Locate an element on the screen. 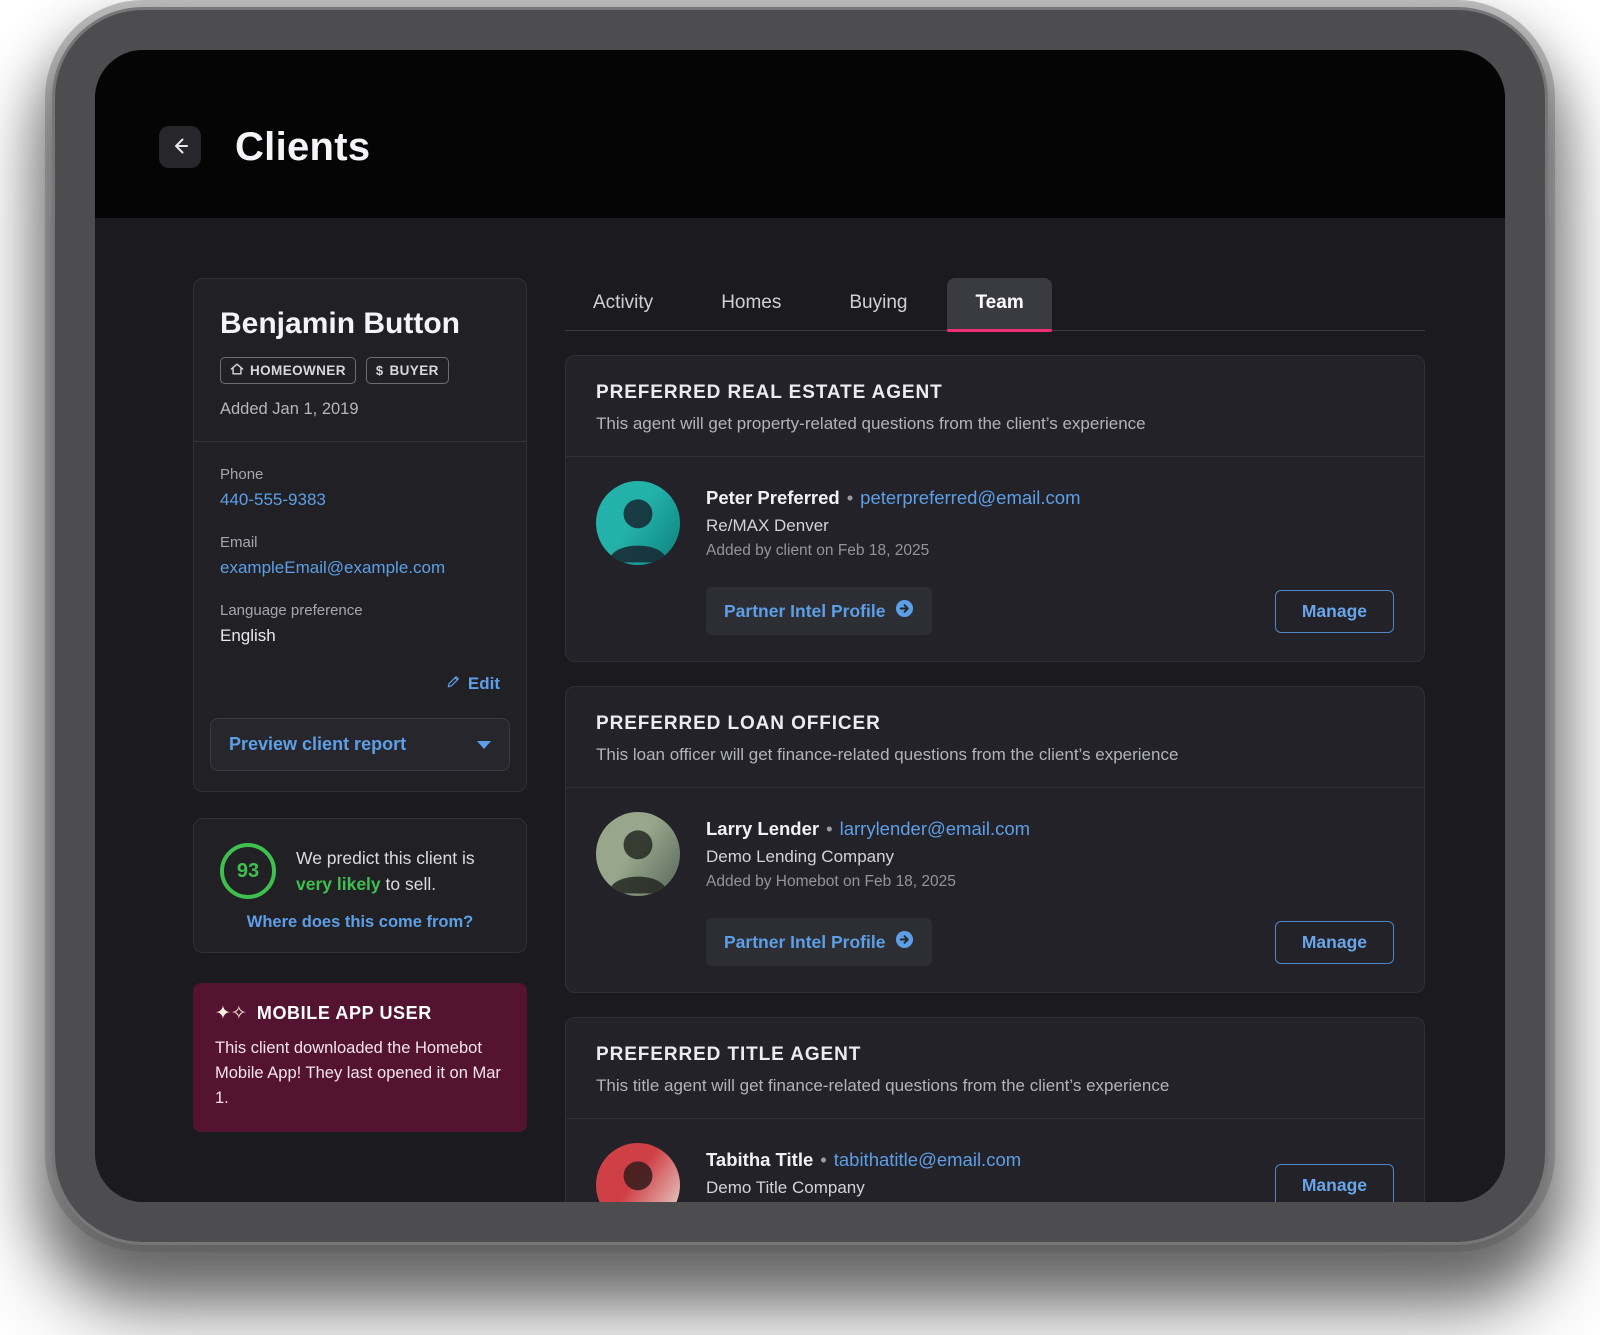 This screenshot has width=1600, height=1335. person-name: Peter Preferred is located at coordinates (773, 497).